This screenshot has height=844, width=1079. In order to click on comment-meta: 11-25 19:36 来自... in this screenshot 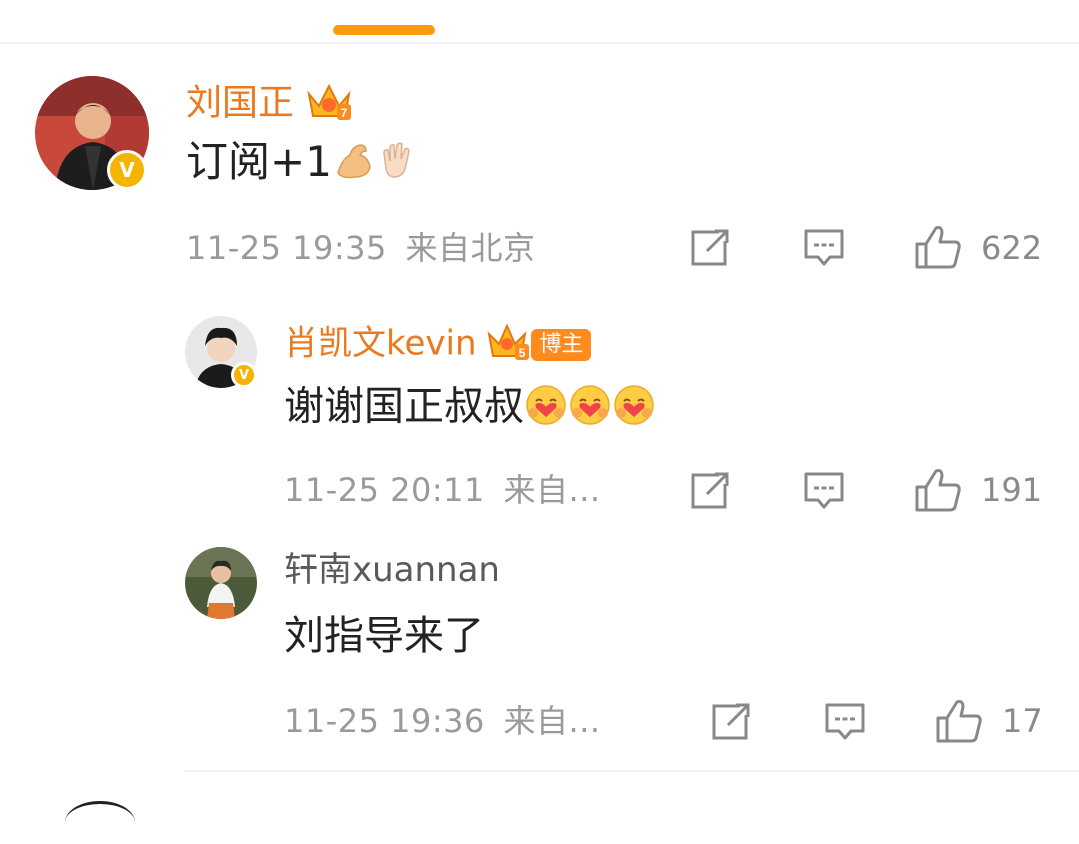, I will do `click(442, 721)`.